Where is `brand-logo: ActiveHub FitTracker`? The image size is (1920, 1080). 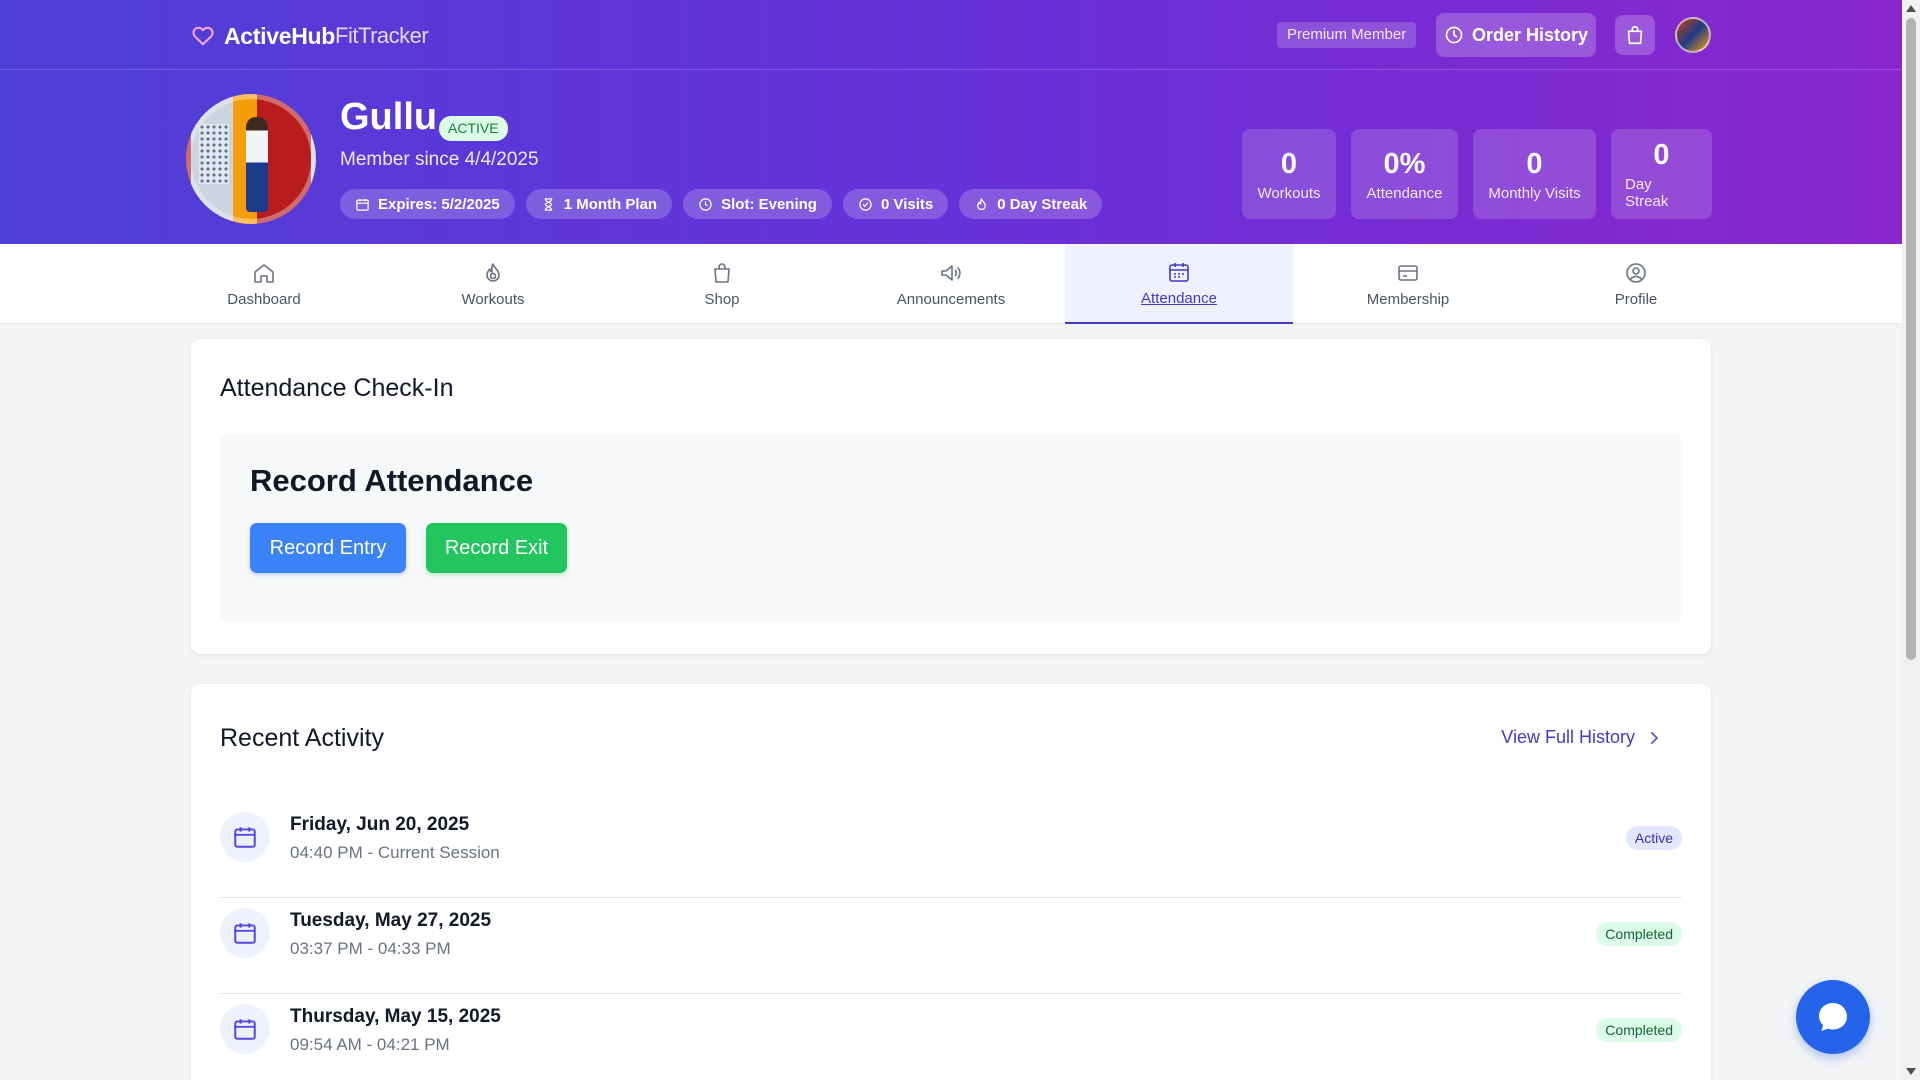
brand-logo: ActiveHub FitTracker is located at coordinates (310, 36).